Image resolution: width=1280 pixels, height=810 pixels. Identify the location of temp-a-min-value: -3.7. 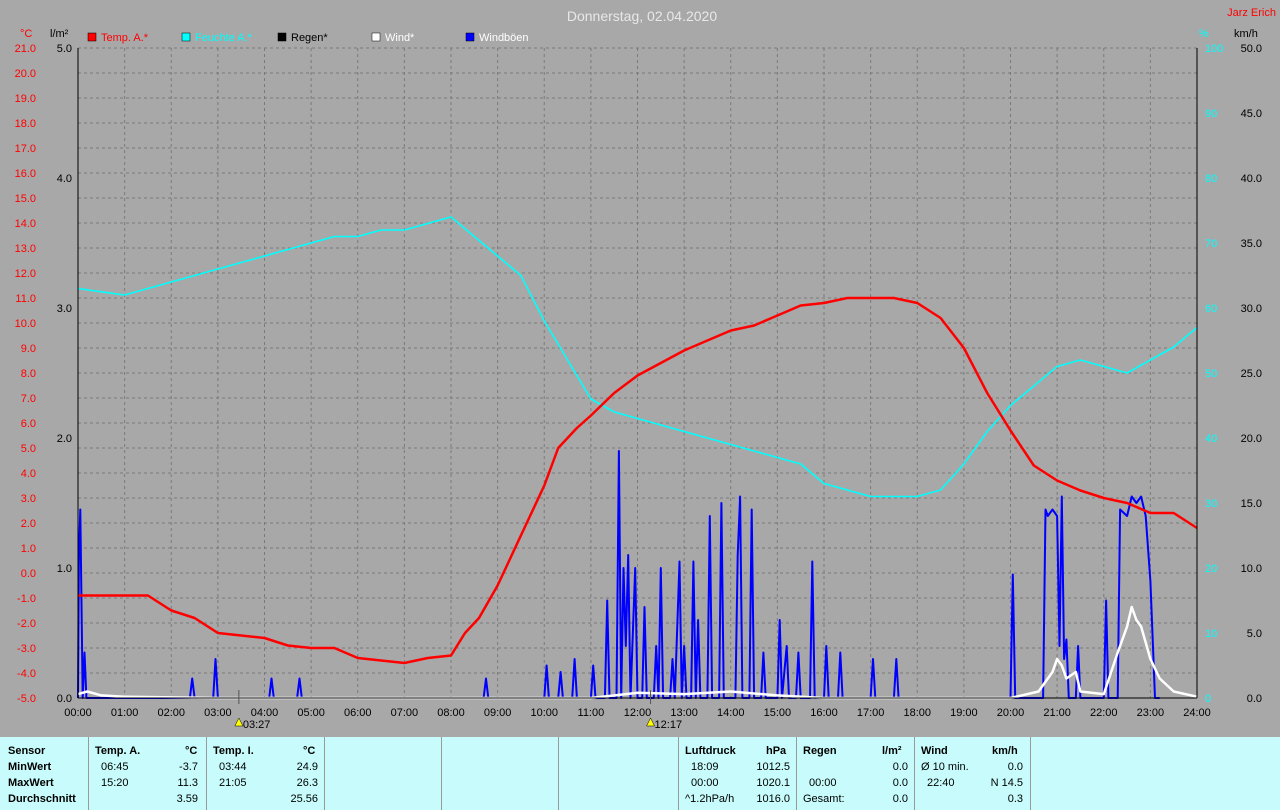
(188, 767).